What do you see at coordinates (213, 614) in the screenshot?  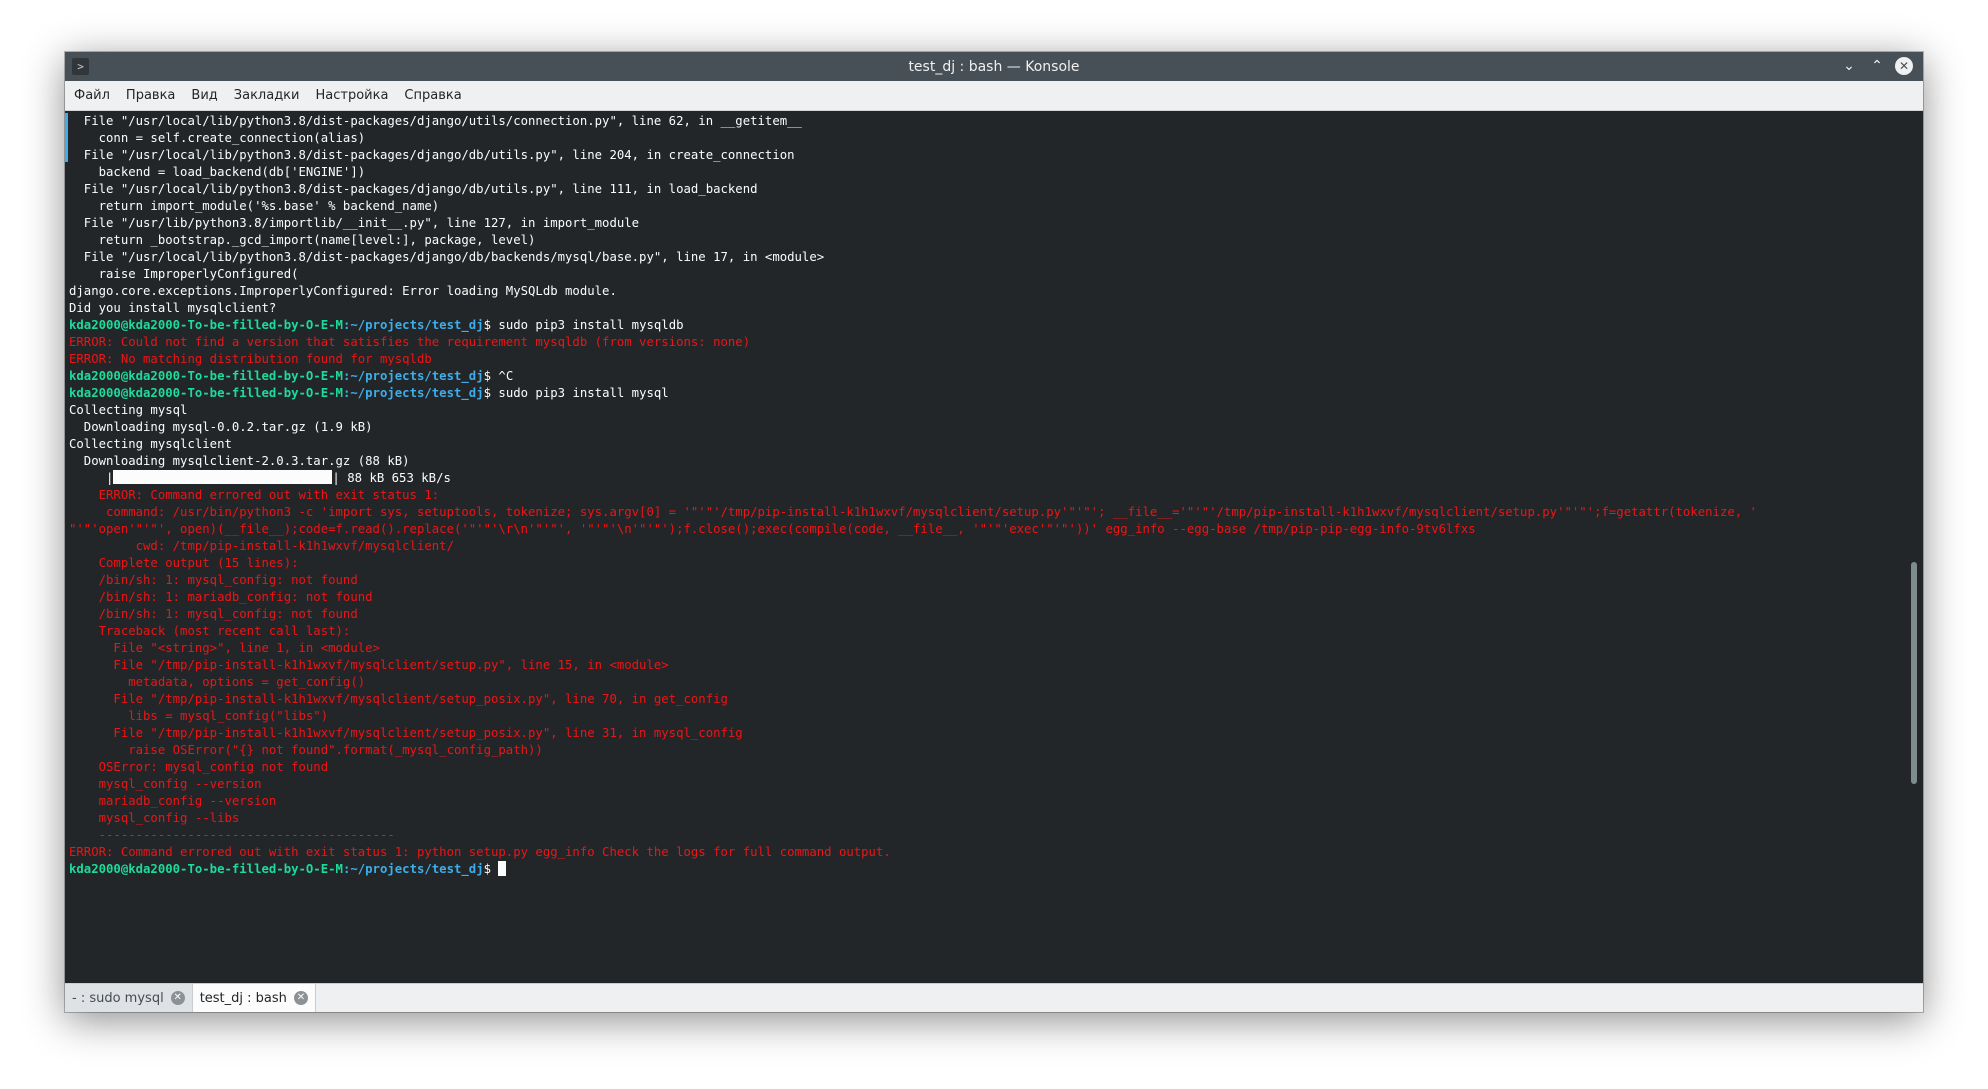 I see `line-text: /bin/sh: 1: mysql_config: not found` at bounding box center [213, 614].